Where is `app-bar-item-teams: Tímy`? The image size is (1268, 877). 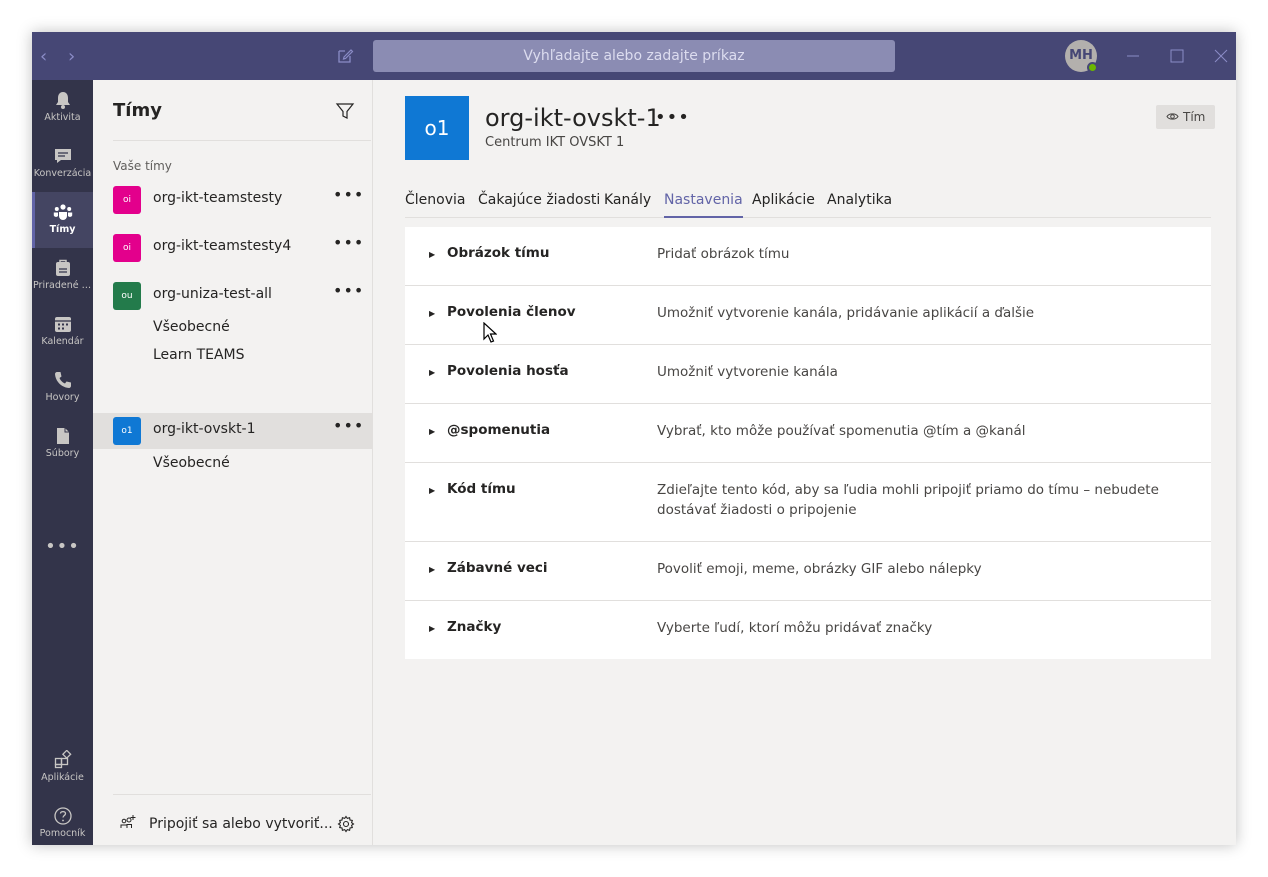 app-bar-item-teams: Tímy is located at coordinates (62, 220).